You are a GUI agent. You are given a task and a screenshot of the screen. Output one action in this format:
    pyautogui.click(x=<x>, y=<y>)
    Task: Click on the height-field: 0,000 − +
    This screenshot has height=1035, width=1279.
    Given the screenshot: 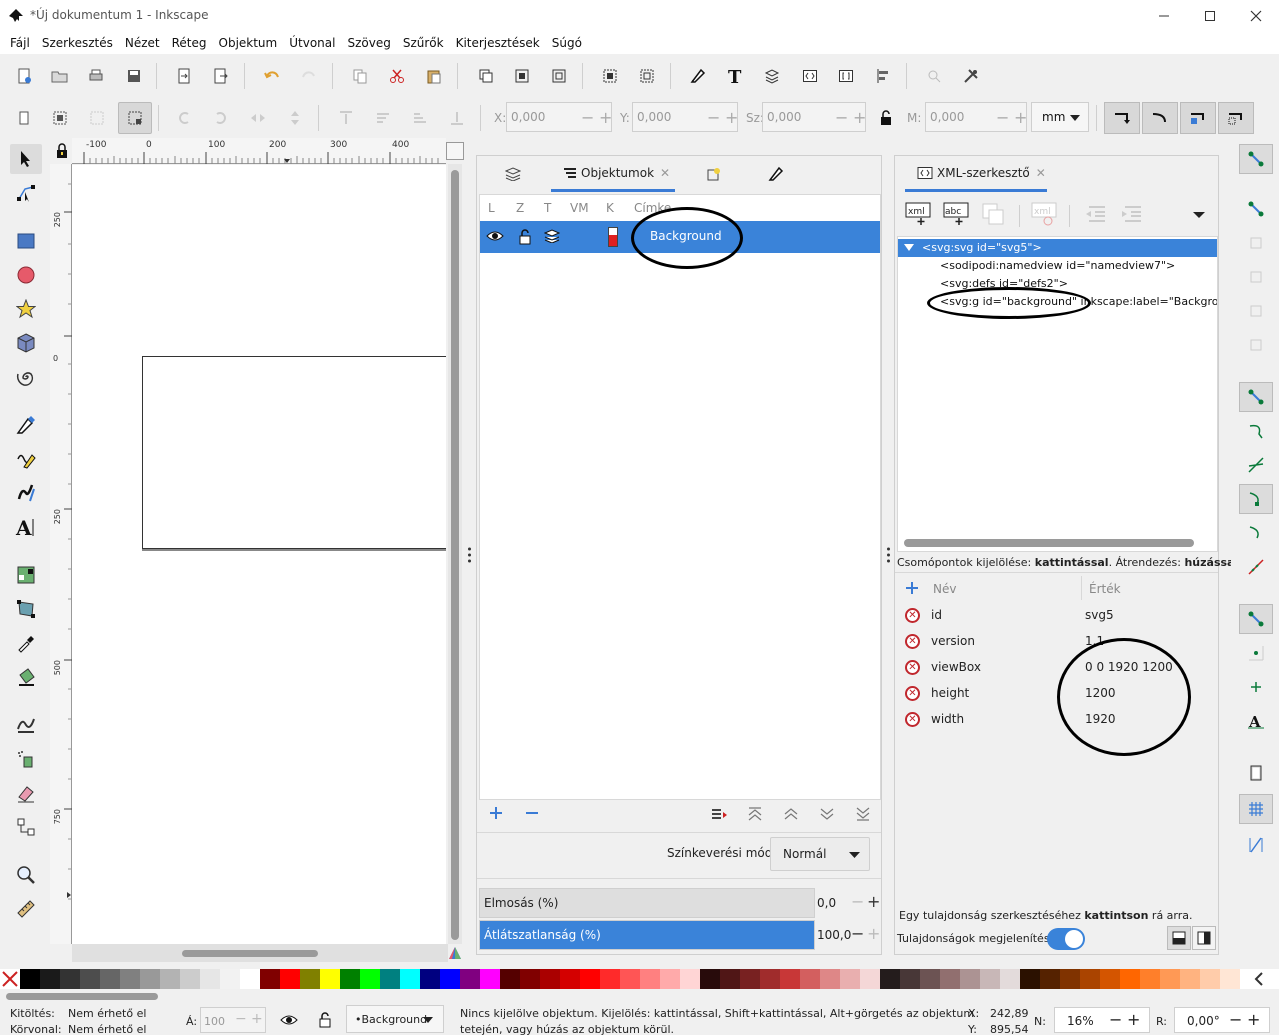 What is the action you would take?
    pyautogui.click(x=976, y=117)
    